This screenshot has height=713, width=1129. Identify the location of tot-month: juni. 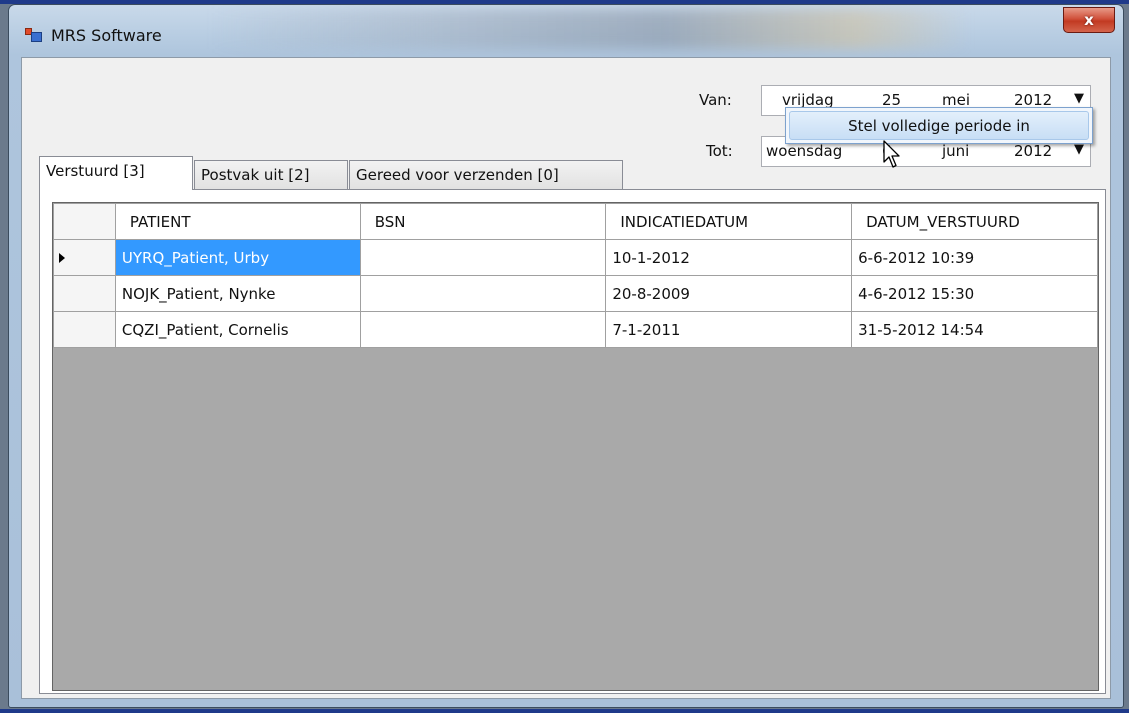
(956, 151).